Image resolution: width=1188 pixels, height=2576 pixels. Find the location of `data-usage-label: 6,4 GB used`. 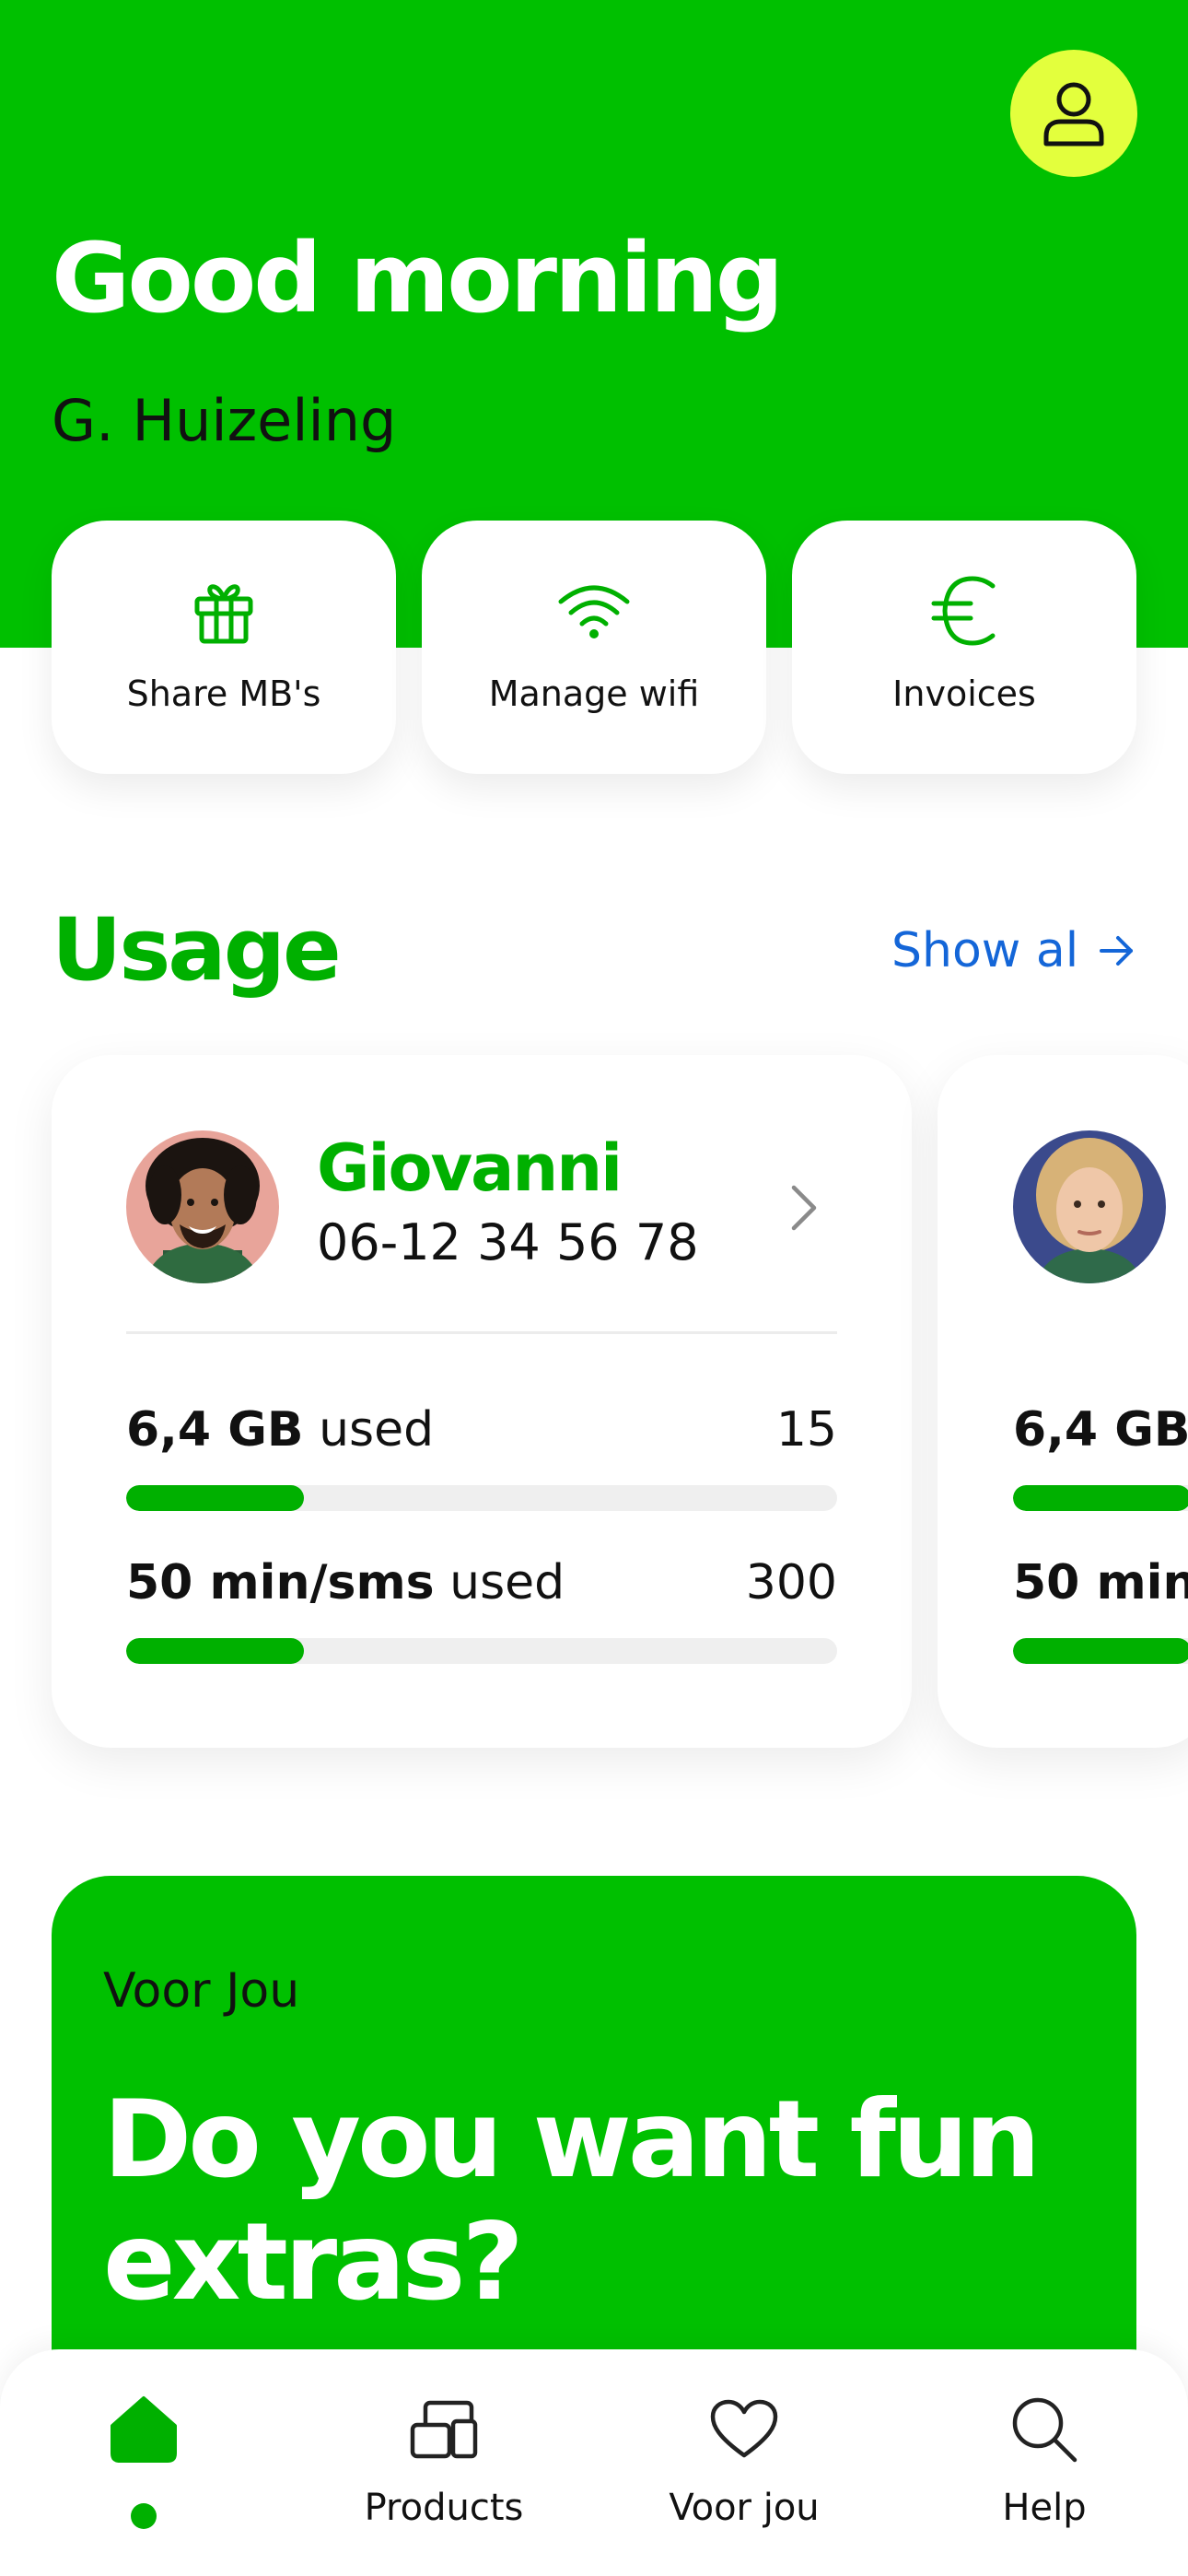

data-usage-label: 6,4 GB used is located at coordinates (280, 1429).